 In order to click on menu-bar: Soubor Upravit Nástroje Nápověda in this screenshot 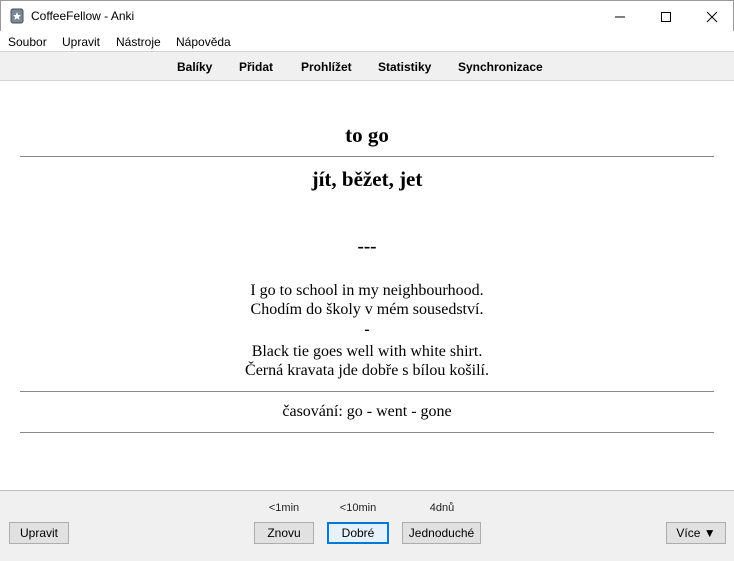, I will do `click(367, 41)`.